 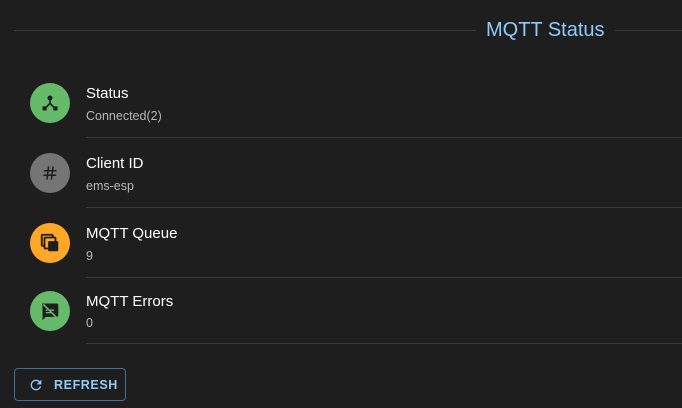 I want to click on mqtt-errors-avatar, so click(x=50, y=311).